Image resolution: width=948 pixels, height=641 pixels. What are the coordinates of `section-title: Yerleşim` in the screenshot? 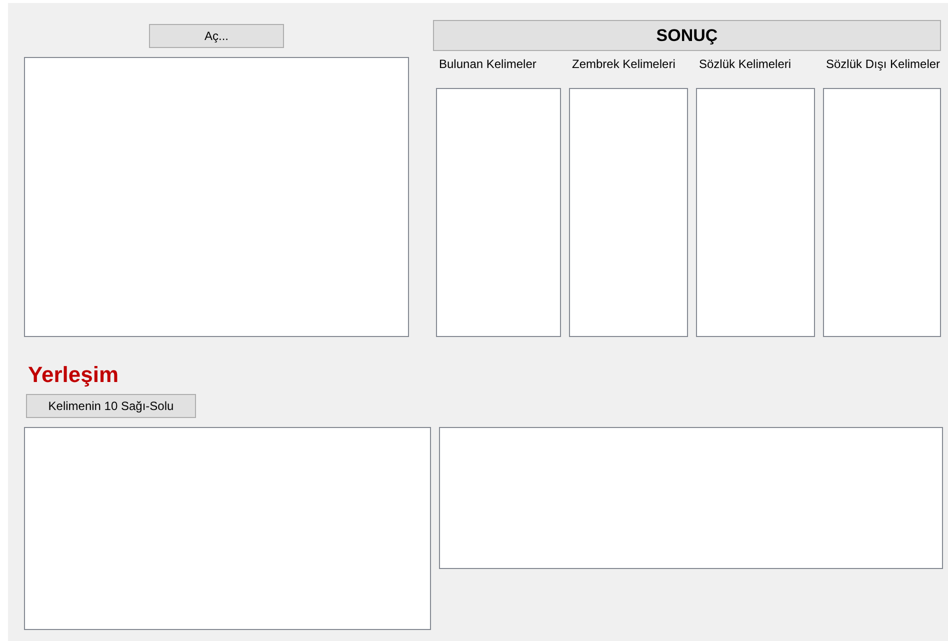 It's located at (73, 375).